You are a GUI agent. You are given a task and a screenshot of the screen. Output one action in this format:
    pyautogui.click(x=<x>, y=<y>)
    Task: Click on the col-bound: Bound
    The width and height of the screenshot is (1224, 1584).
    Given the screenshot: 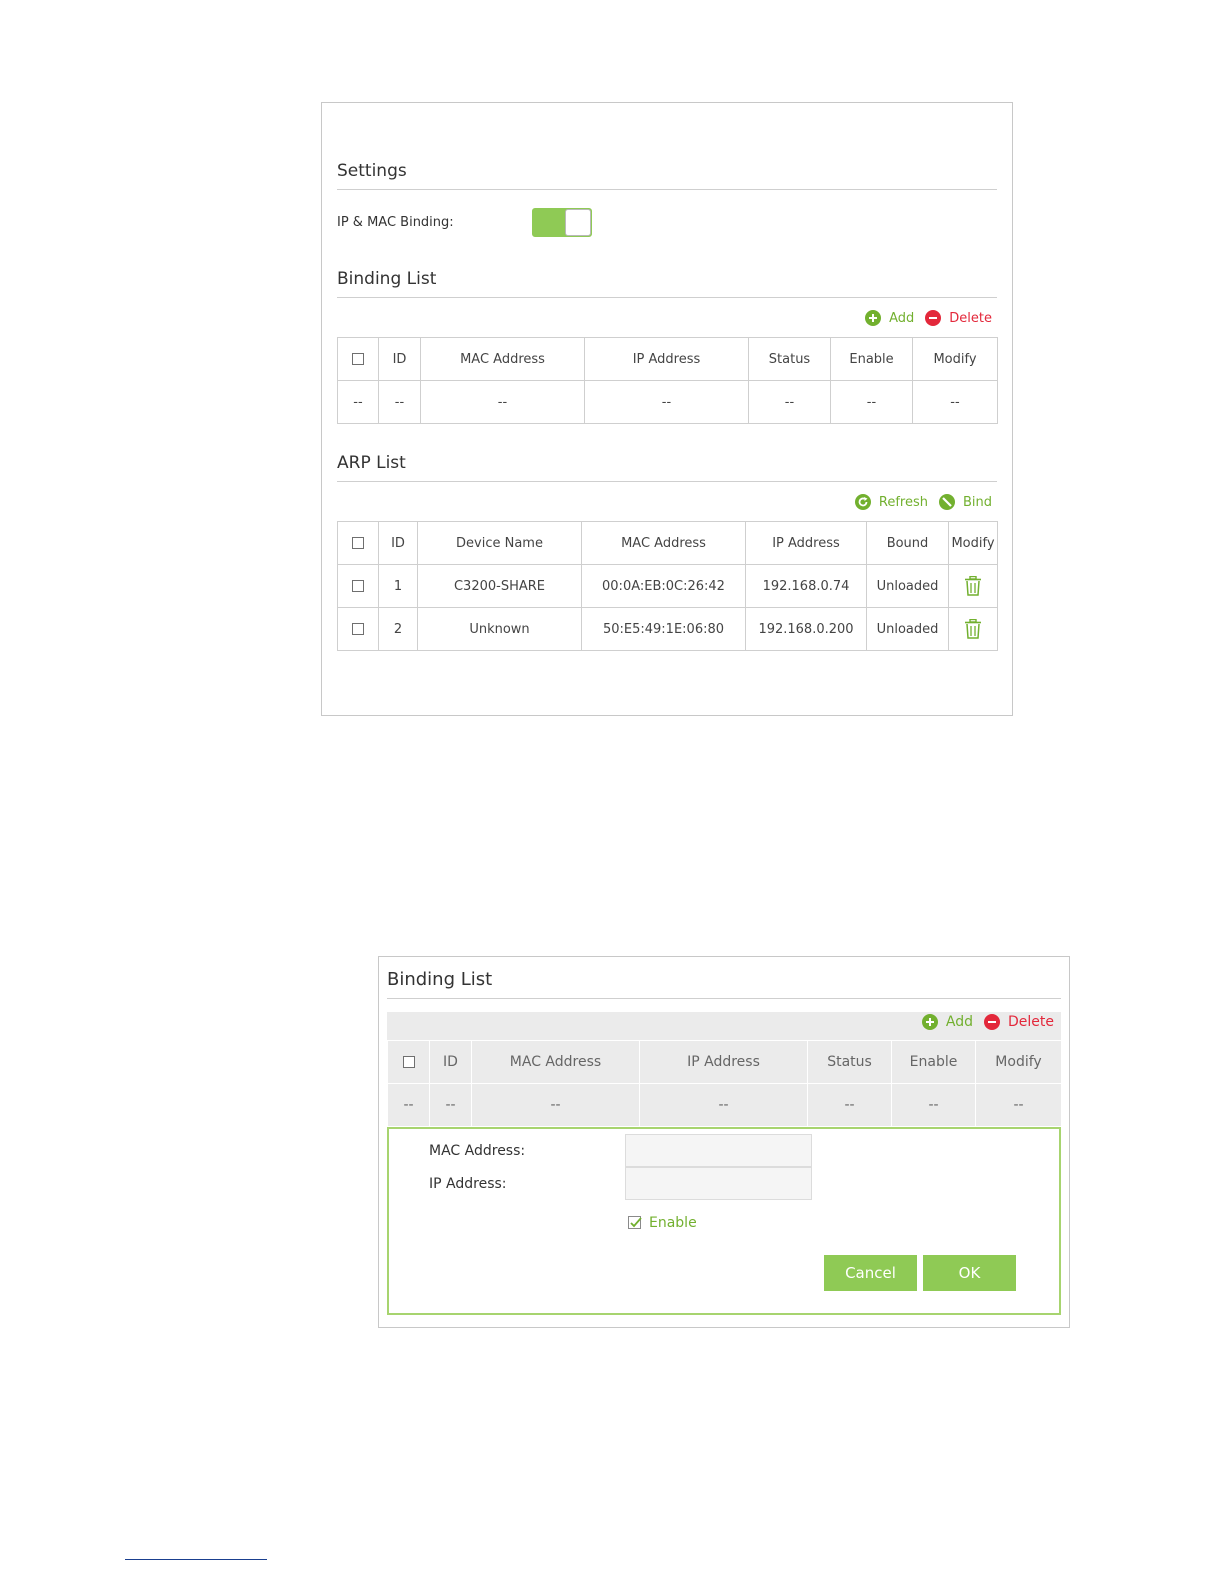 What is the action you would take?
    pyautogui.click(x=907, y=543)
    